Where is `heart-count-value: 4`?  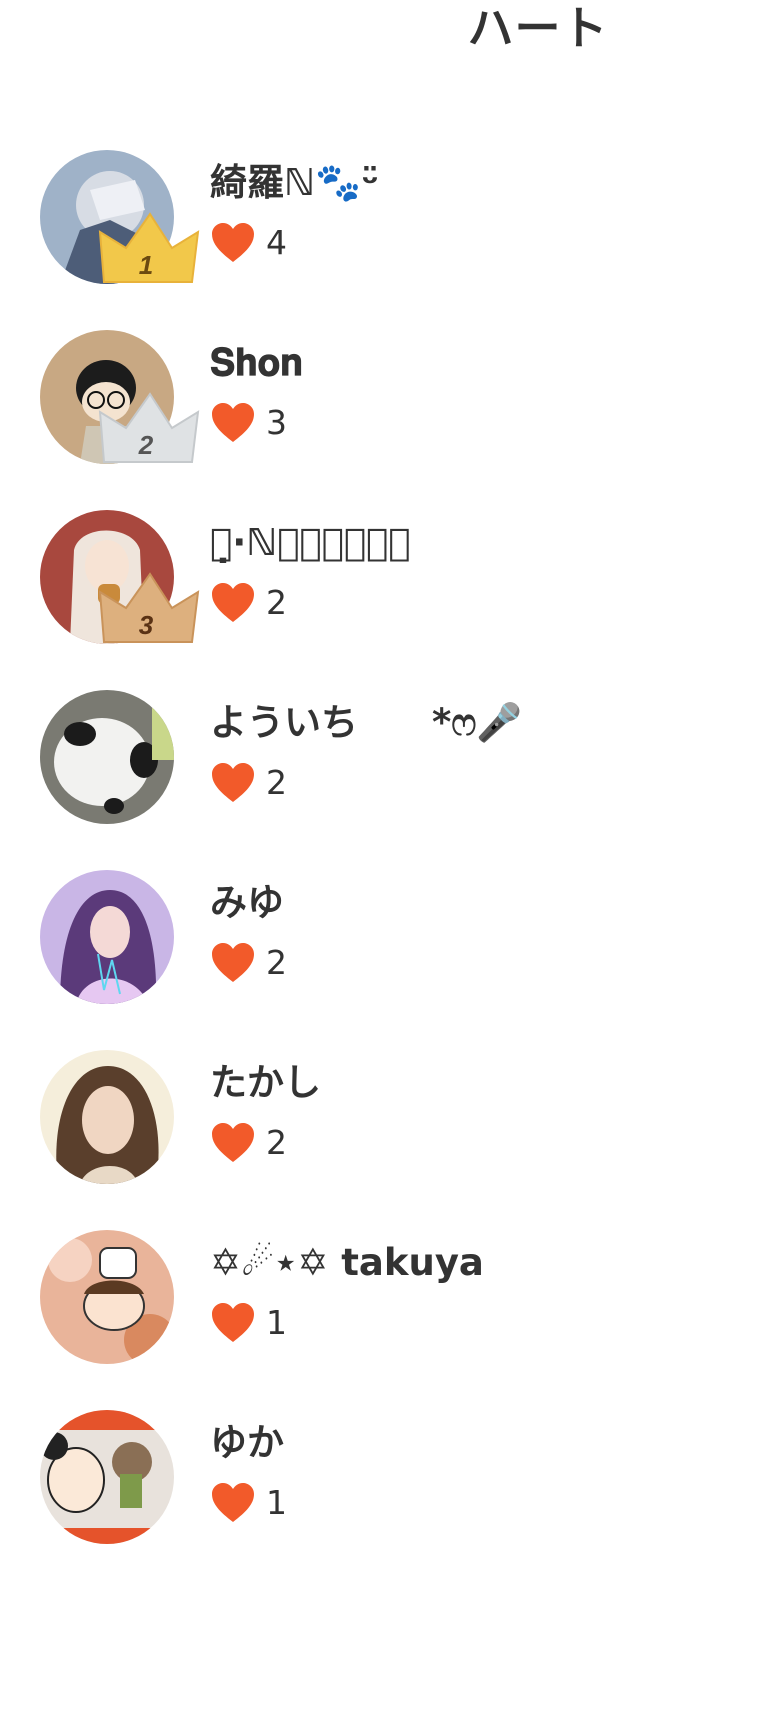 heart-count-value: 4 is located at coordinates (276, 242).